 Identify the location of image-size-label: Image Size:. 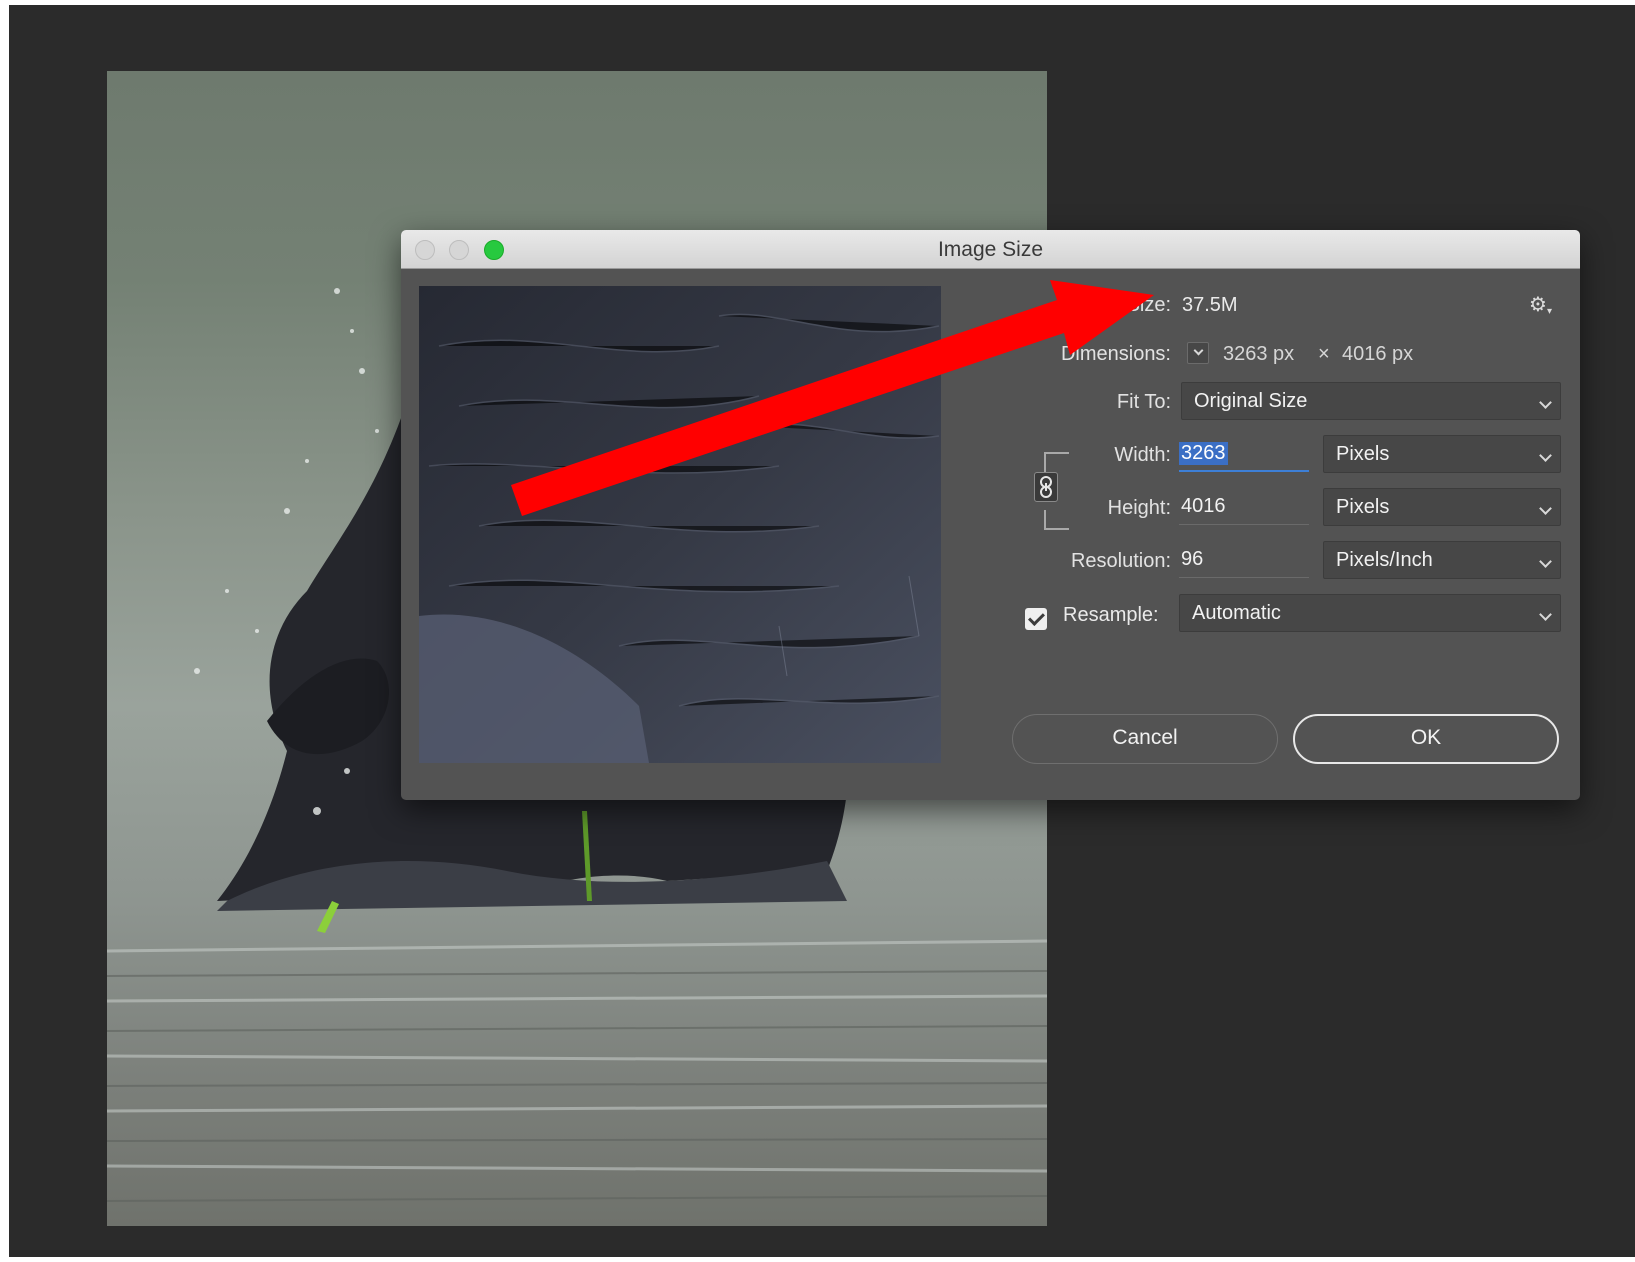
(1118, 305).